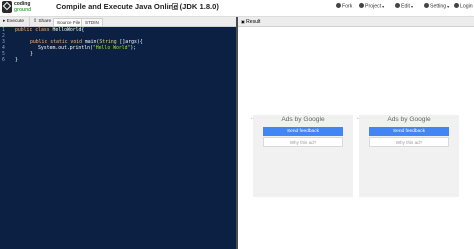 This screenshot has width=474, height=249. I want to click on login-label: Login, so click(466, 6).